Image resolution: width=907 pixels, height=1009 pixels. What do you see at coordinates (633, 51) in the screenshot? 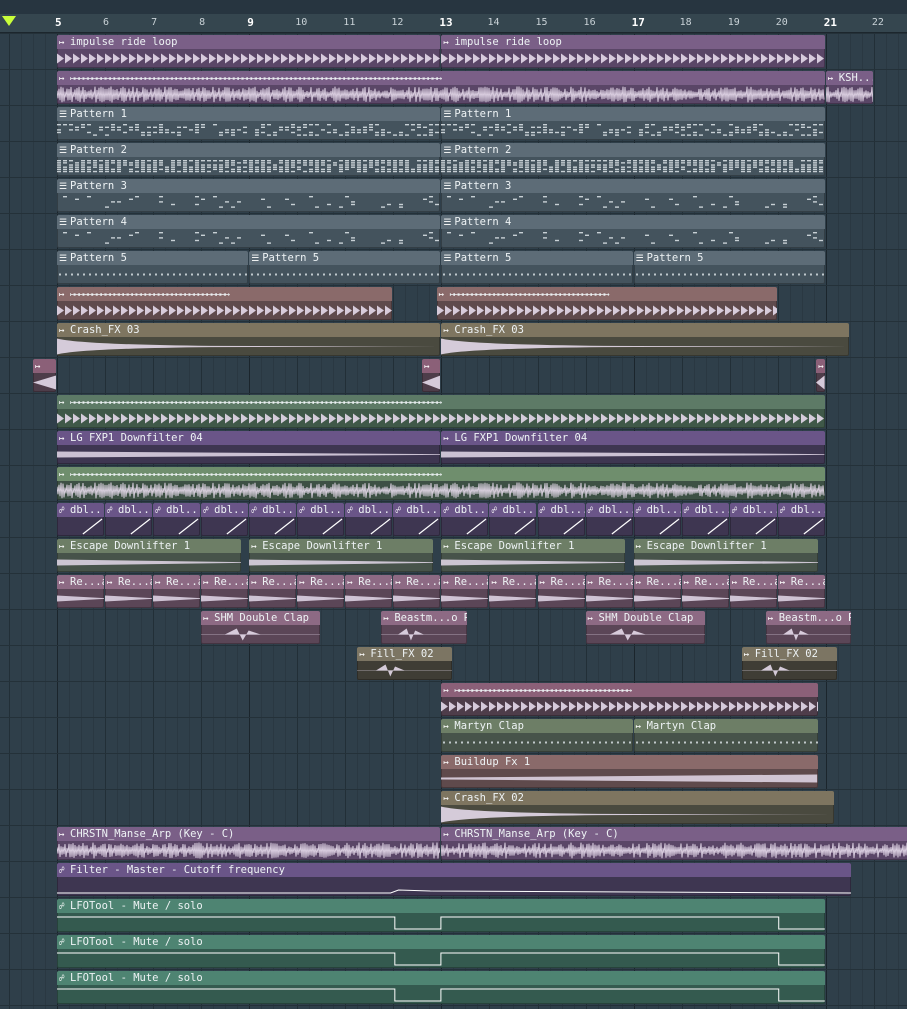
I see `playlist-clip: ↦ impulse ride loop` at bounding box center [633, 51].